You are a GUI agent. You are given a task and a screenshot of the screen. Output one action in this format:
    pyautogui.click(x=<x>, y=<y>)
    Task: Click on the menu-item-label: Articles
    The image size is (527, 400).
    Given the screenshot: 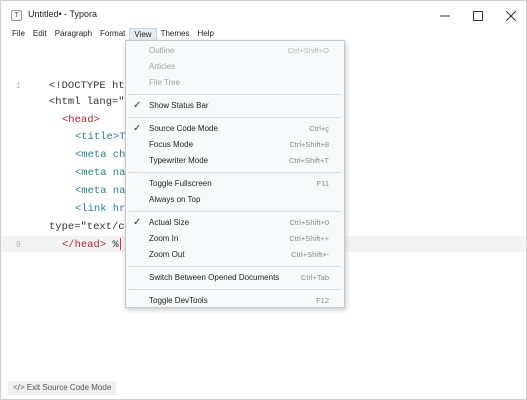 What is the action you would take?
    pyautogui.click(x=162, y=66)
    